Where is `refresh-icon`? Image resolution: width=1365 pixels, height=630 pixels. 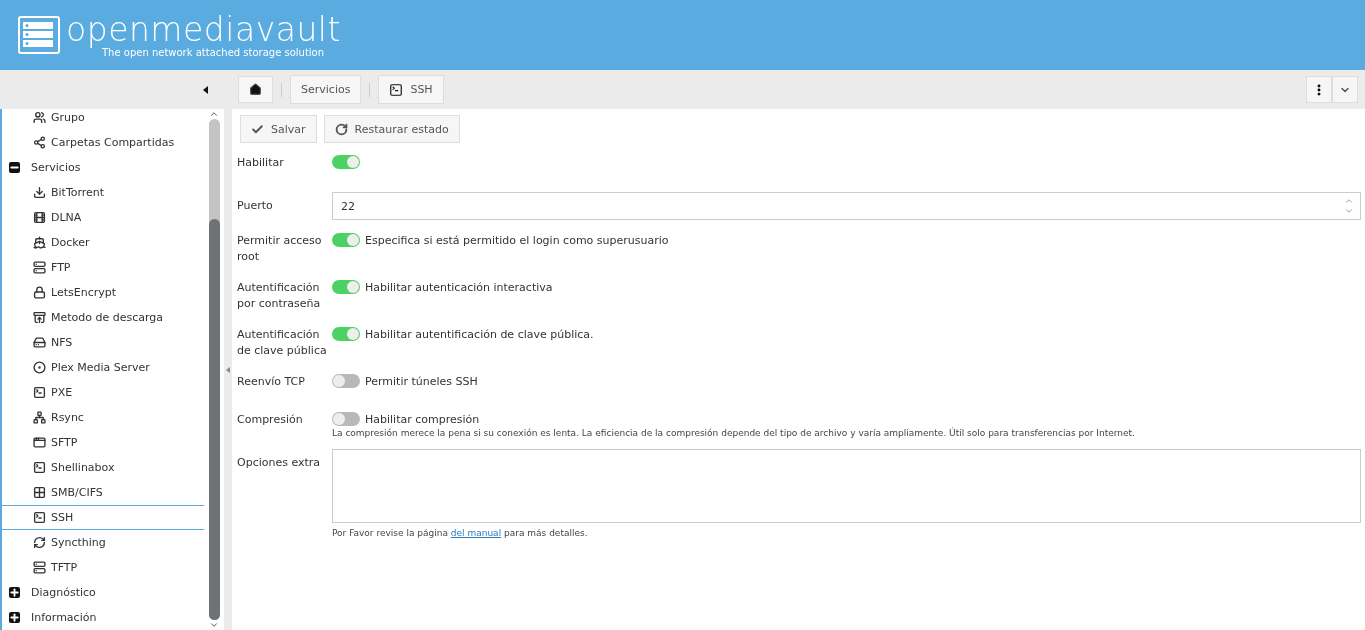 refresh-icon is located at coordinates (341, 129).